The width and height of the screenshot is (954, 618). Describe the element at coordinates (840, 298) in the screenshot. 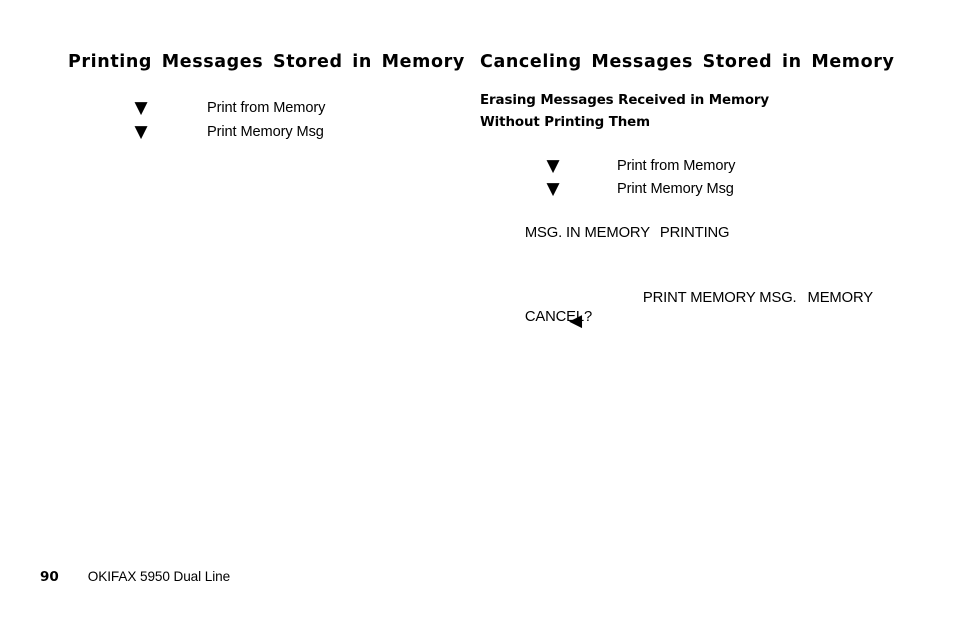

I see `lcd-segment-right: MEMORY` at that location.